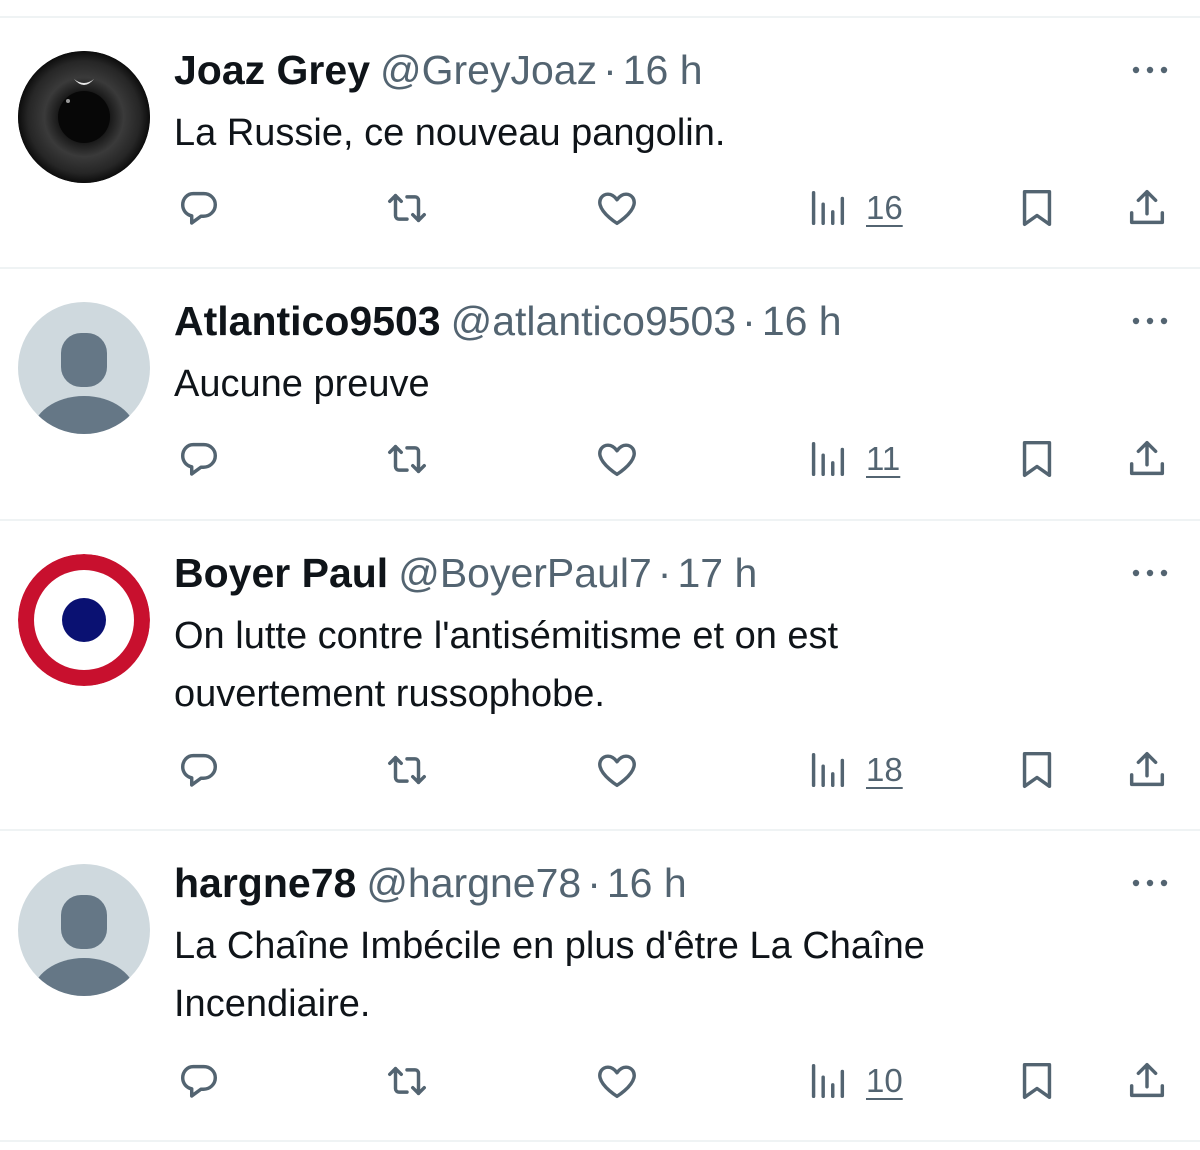 The width and height of the screenshot is (1200, 1150). Describe the element at coordinates (853, 208) in the screenshot. I see `views-button: 16` at that location.